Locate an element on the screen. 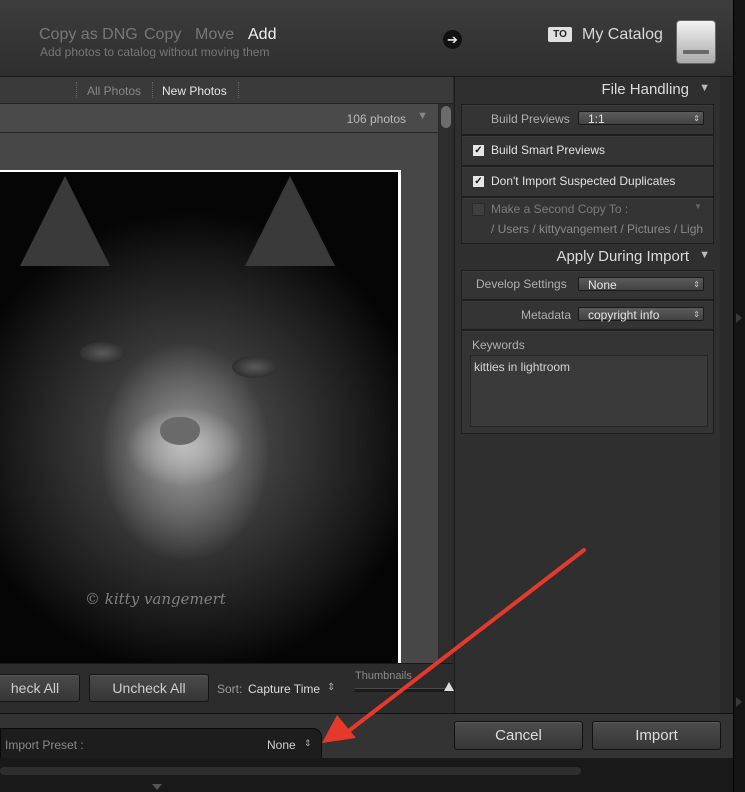  keywords-row: Keywords kitties in lightroom is located at coordinates (587, 382).